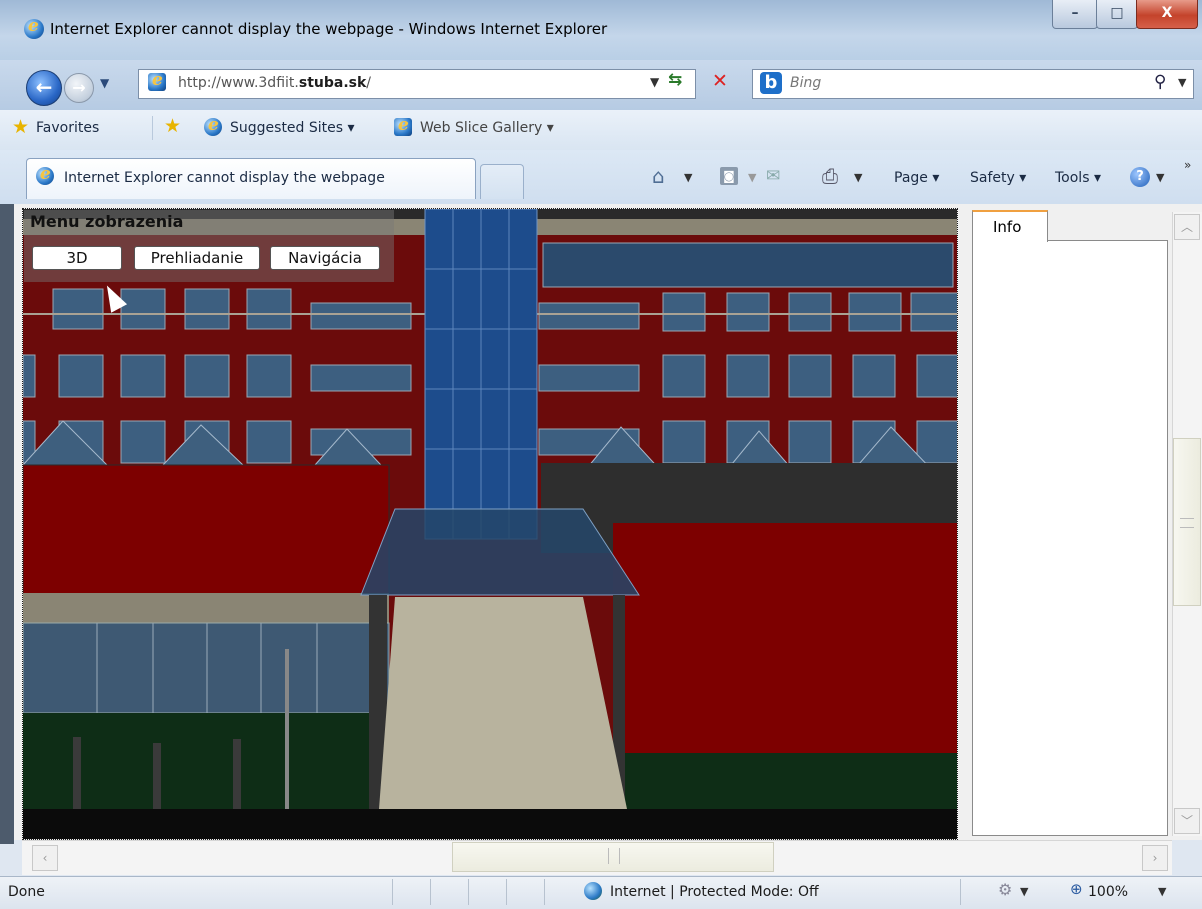  Describe the element at coordinates (21, 127) in the screenshot. I see `favorites-star-icon: ★` at that location.